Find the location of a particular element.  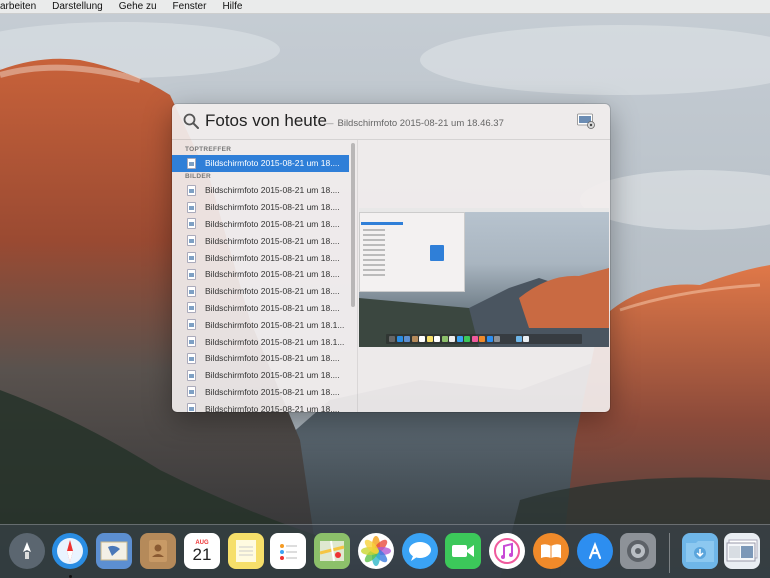

menu-view: Darstellung is located at coordinates (77, 7).